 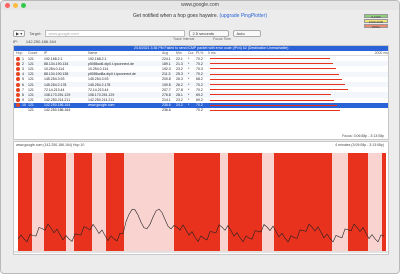 What do you see at coordinates (19, 33) in the screenshot?
I see `play-button: ▶ ▾` at bounding box center [19, 33].